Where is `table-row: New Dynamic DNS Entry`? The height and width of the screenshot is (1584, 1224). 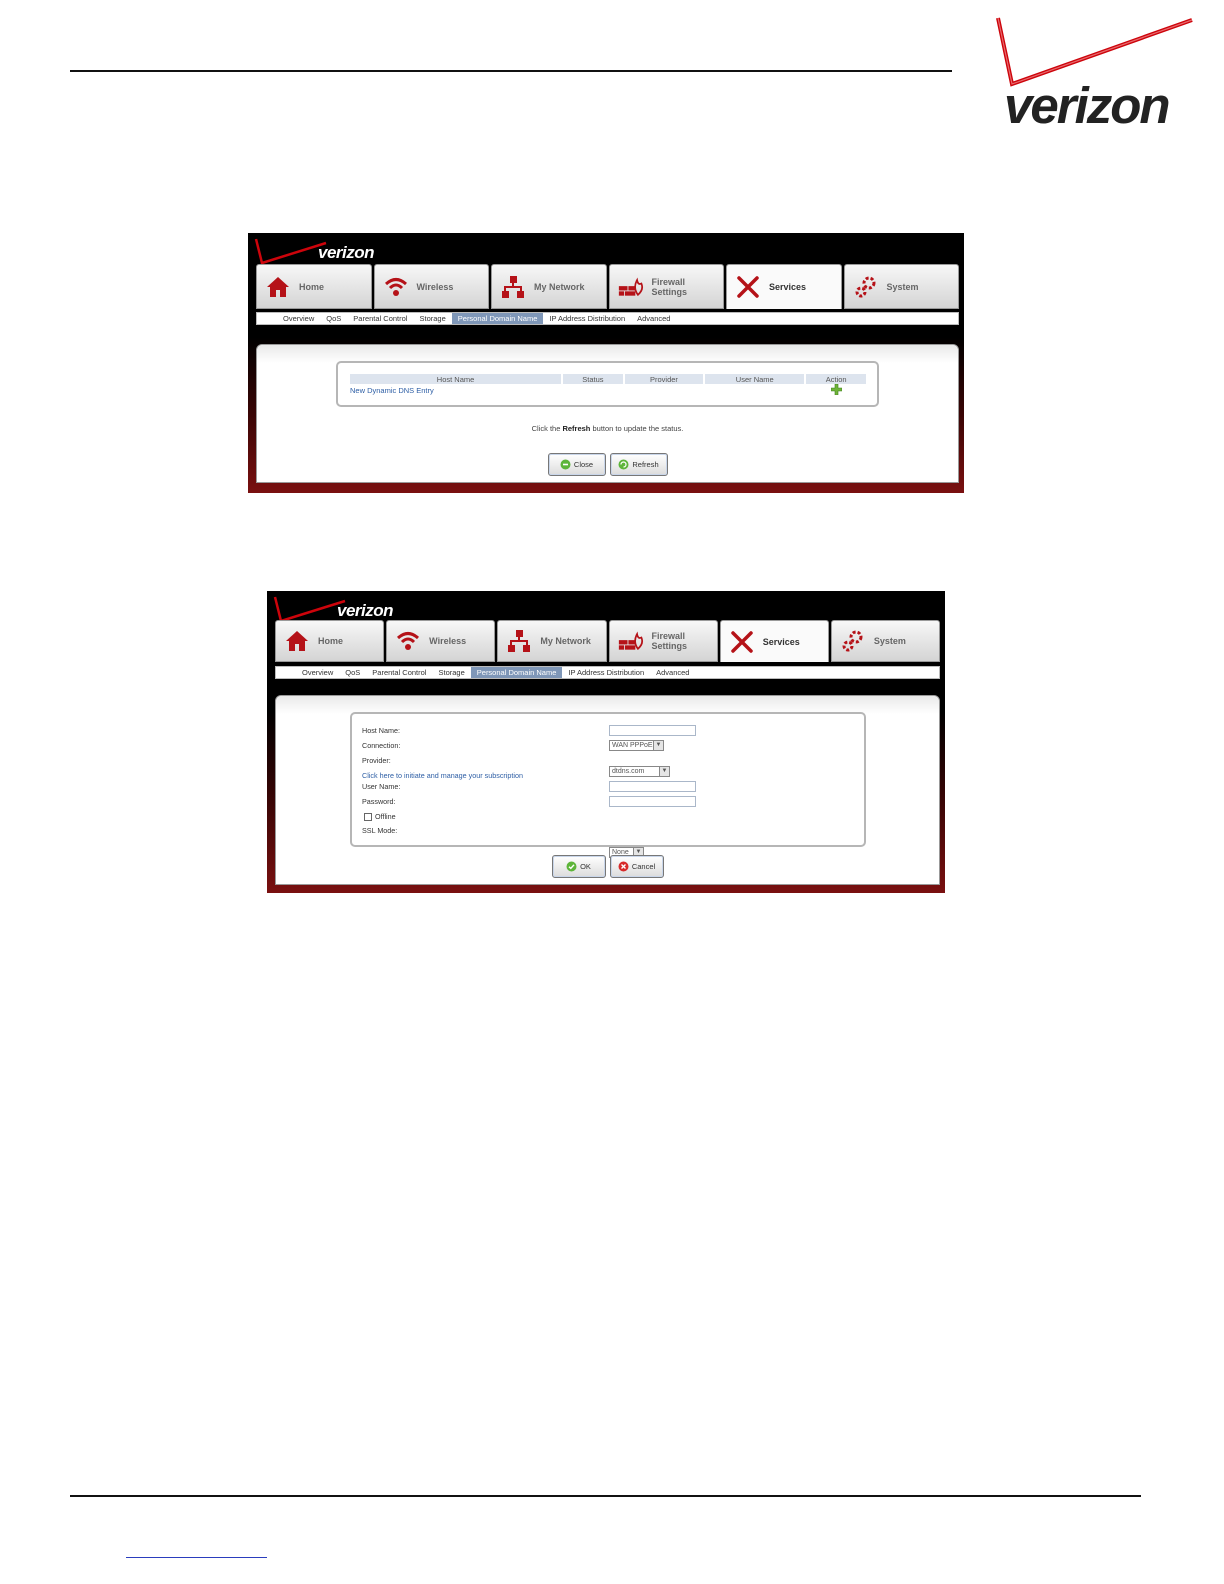
table-row: New Dynamic DNS Entry is located at coordinates (608, 390).